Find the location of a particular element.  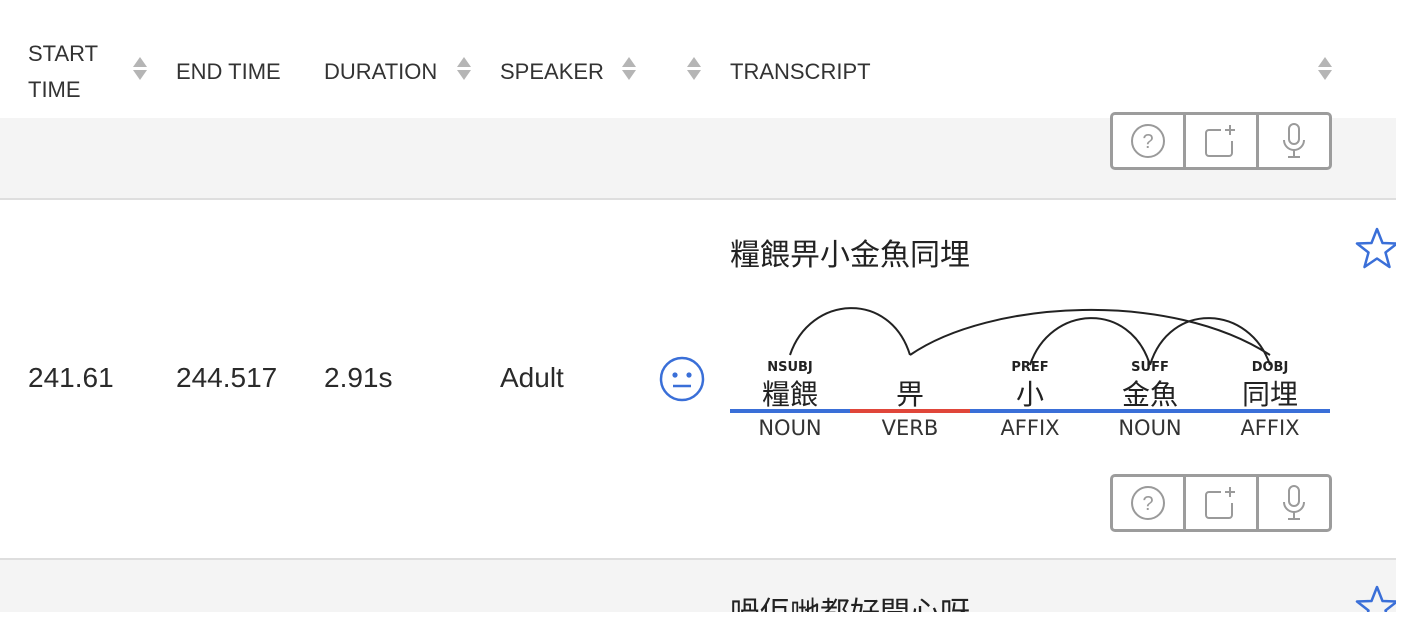

pos-tag: VERB is located at coordinates (910, 428).